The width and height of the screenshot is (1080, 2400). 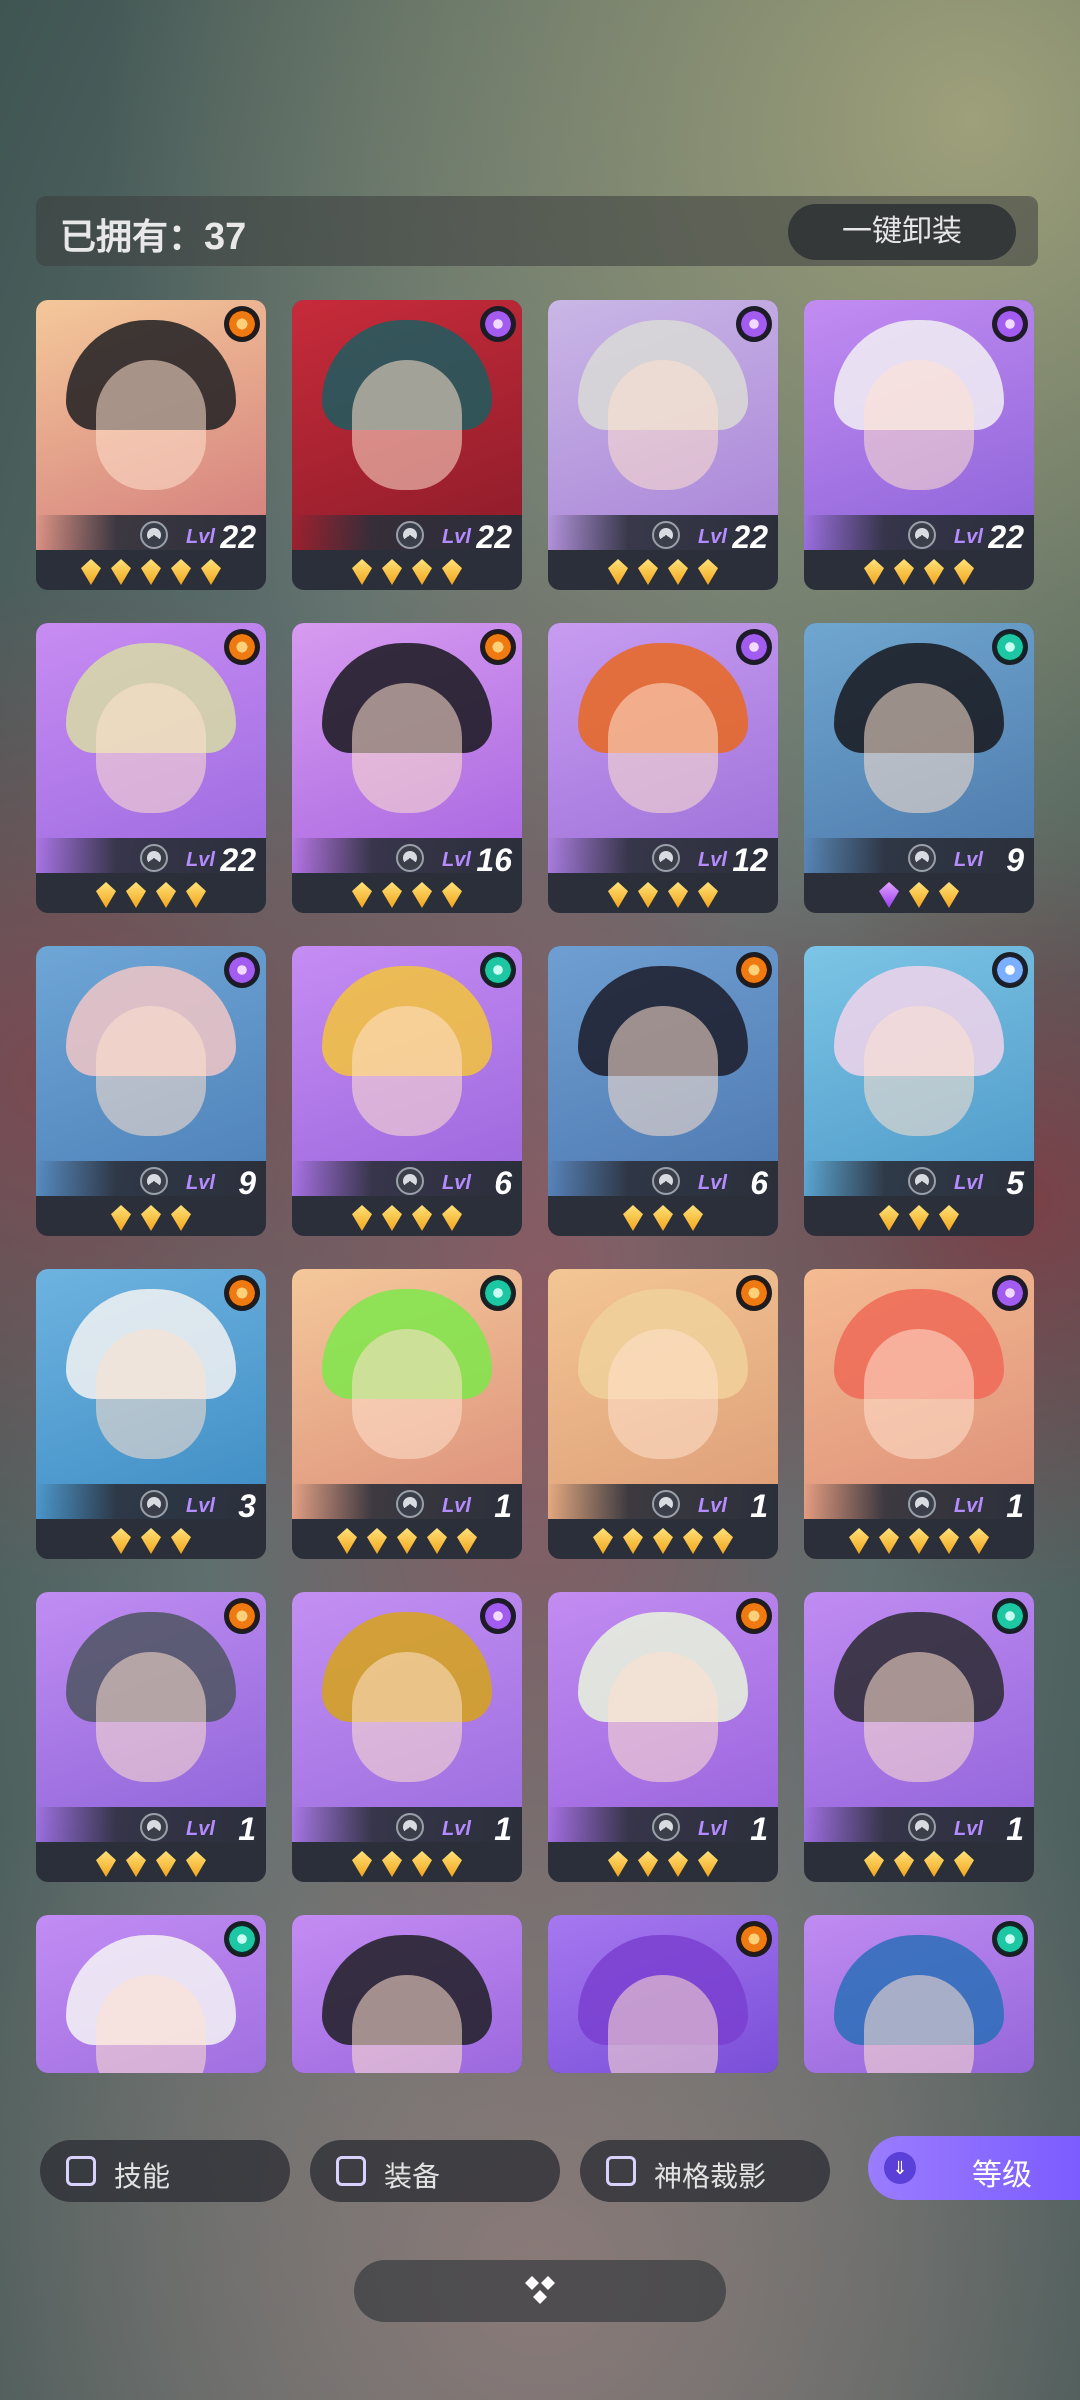 What do you see at coordinates (407, 768) in the screenshot?
I see `hero-card: Lvl 16` at bounding box center [407, 768].